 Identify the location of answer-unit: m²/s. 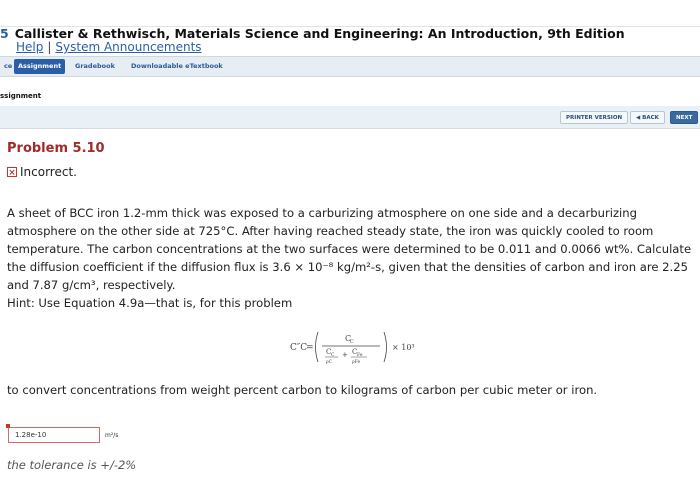
(112, 435).